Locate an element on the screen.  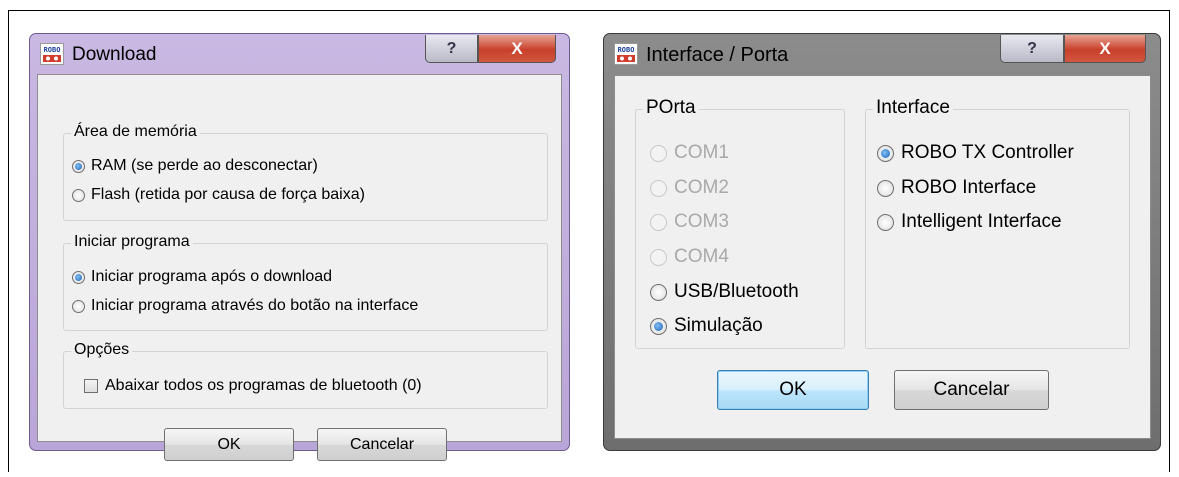
radio-robo-interface-label: ROBO Interface is located at coordinates (969, 187).